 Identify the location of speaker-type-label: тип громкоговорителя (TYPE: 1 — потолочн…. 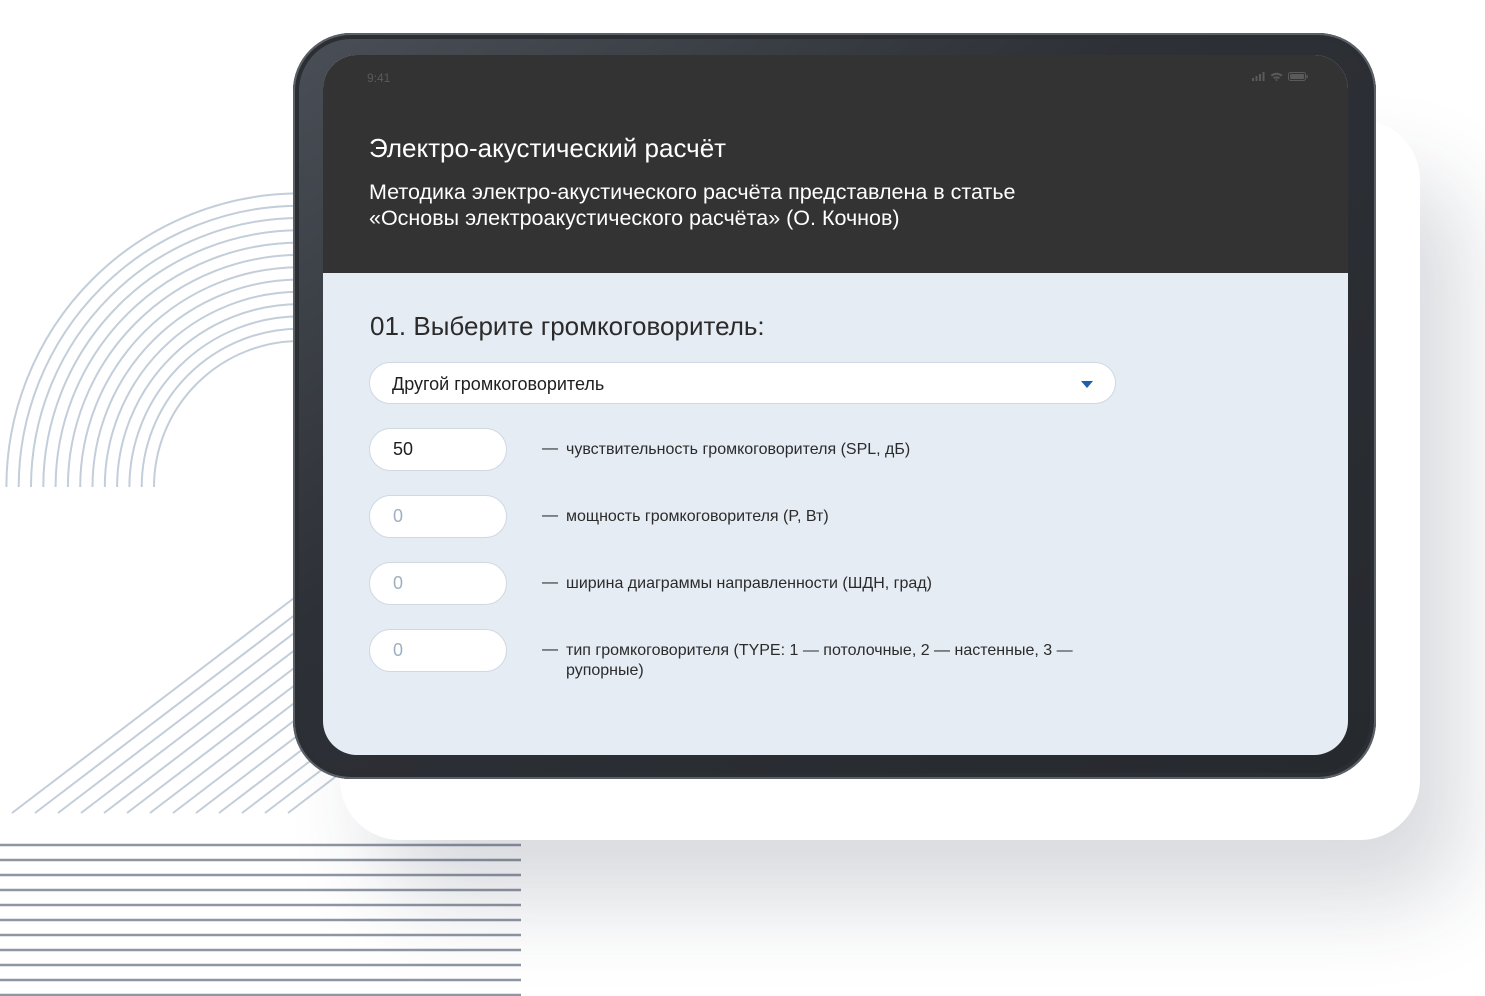
(819, 660).